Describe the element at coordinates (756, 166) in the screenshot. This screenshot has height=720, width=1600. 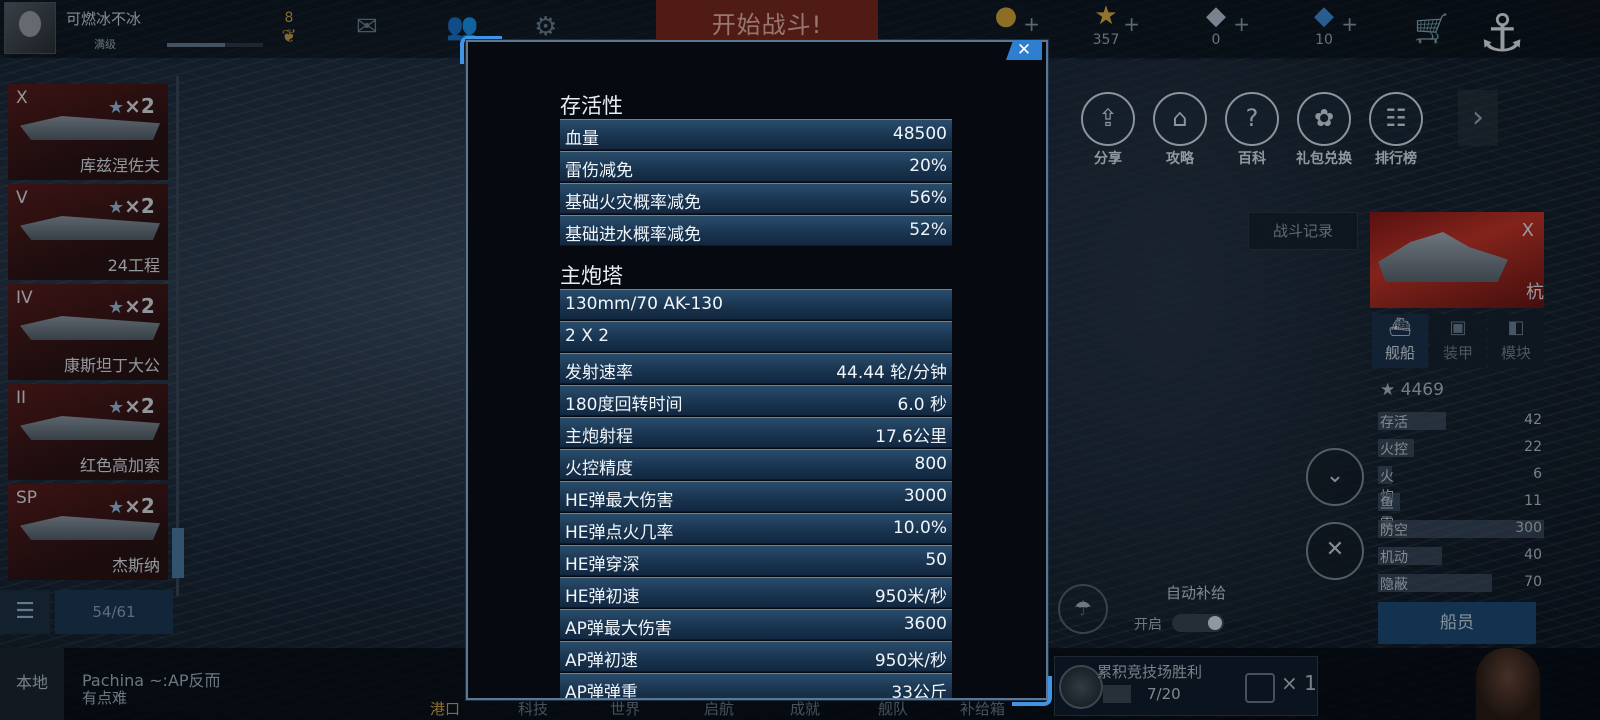
I see `stat-row: 雷伤减免 20%` at that location.